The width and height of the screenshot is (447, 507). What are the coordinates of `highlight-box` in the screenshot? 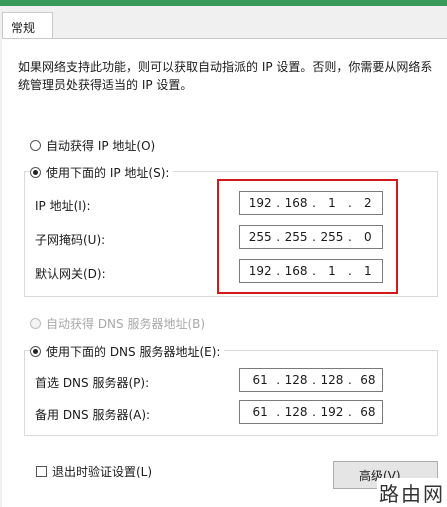 It's located at (307, 236).